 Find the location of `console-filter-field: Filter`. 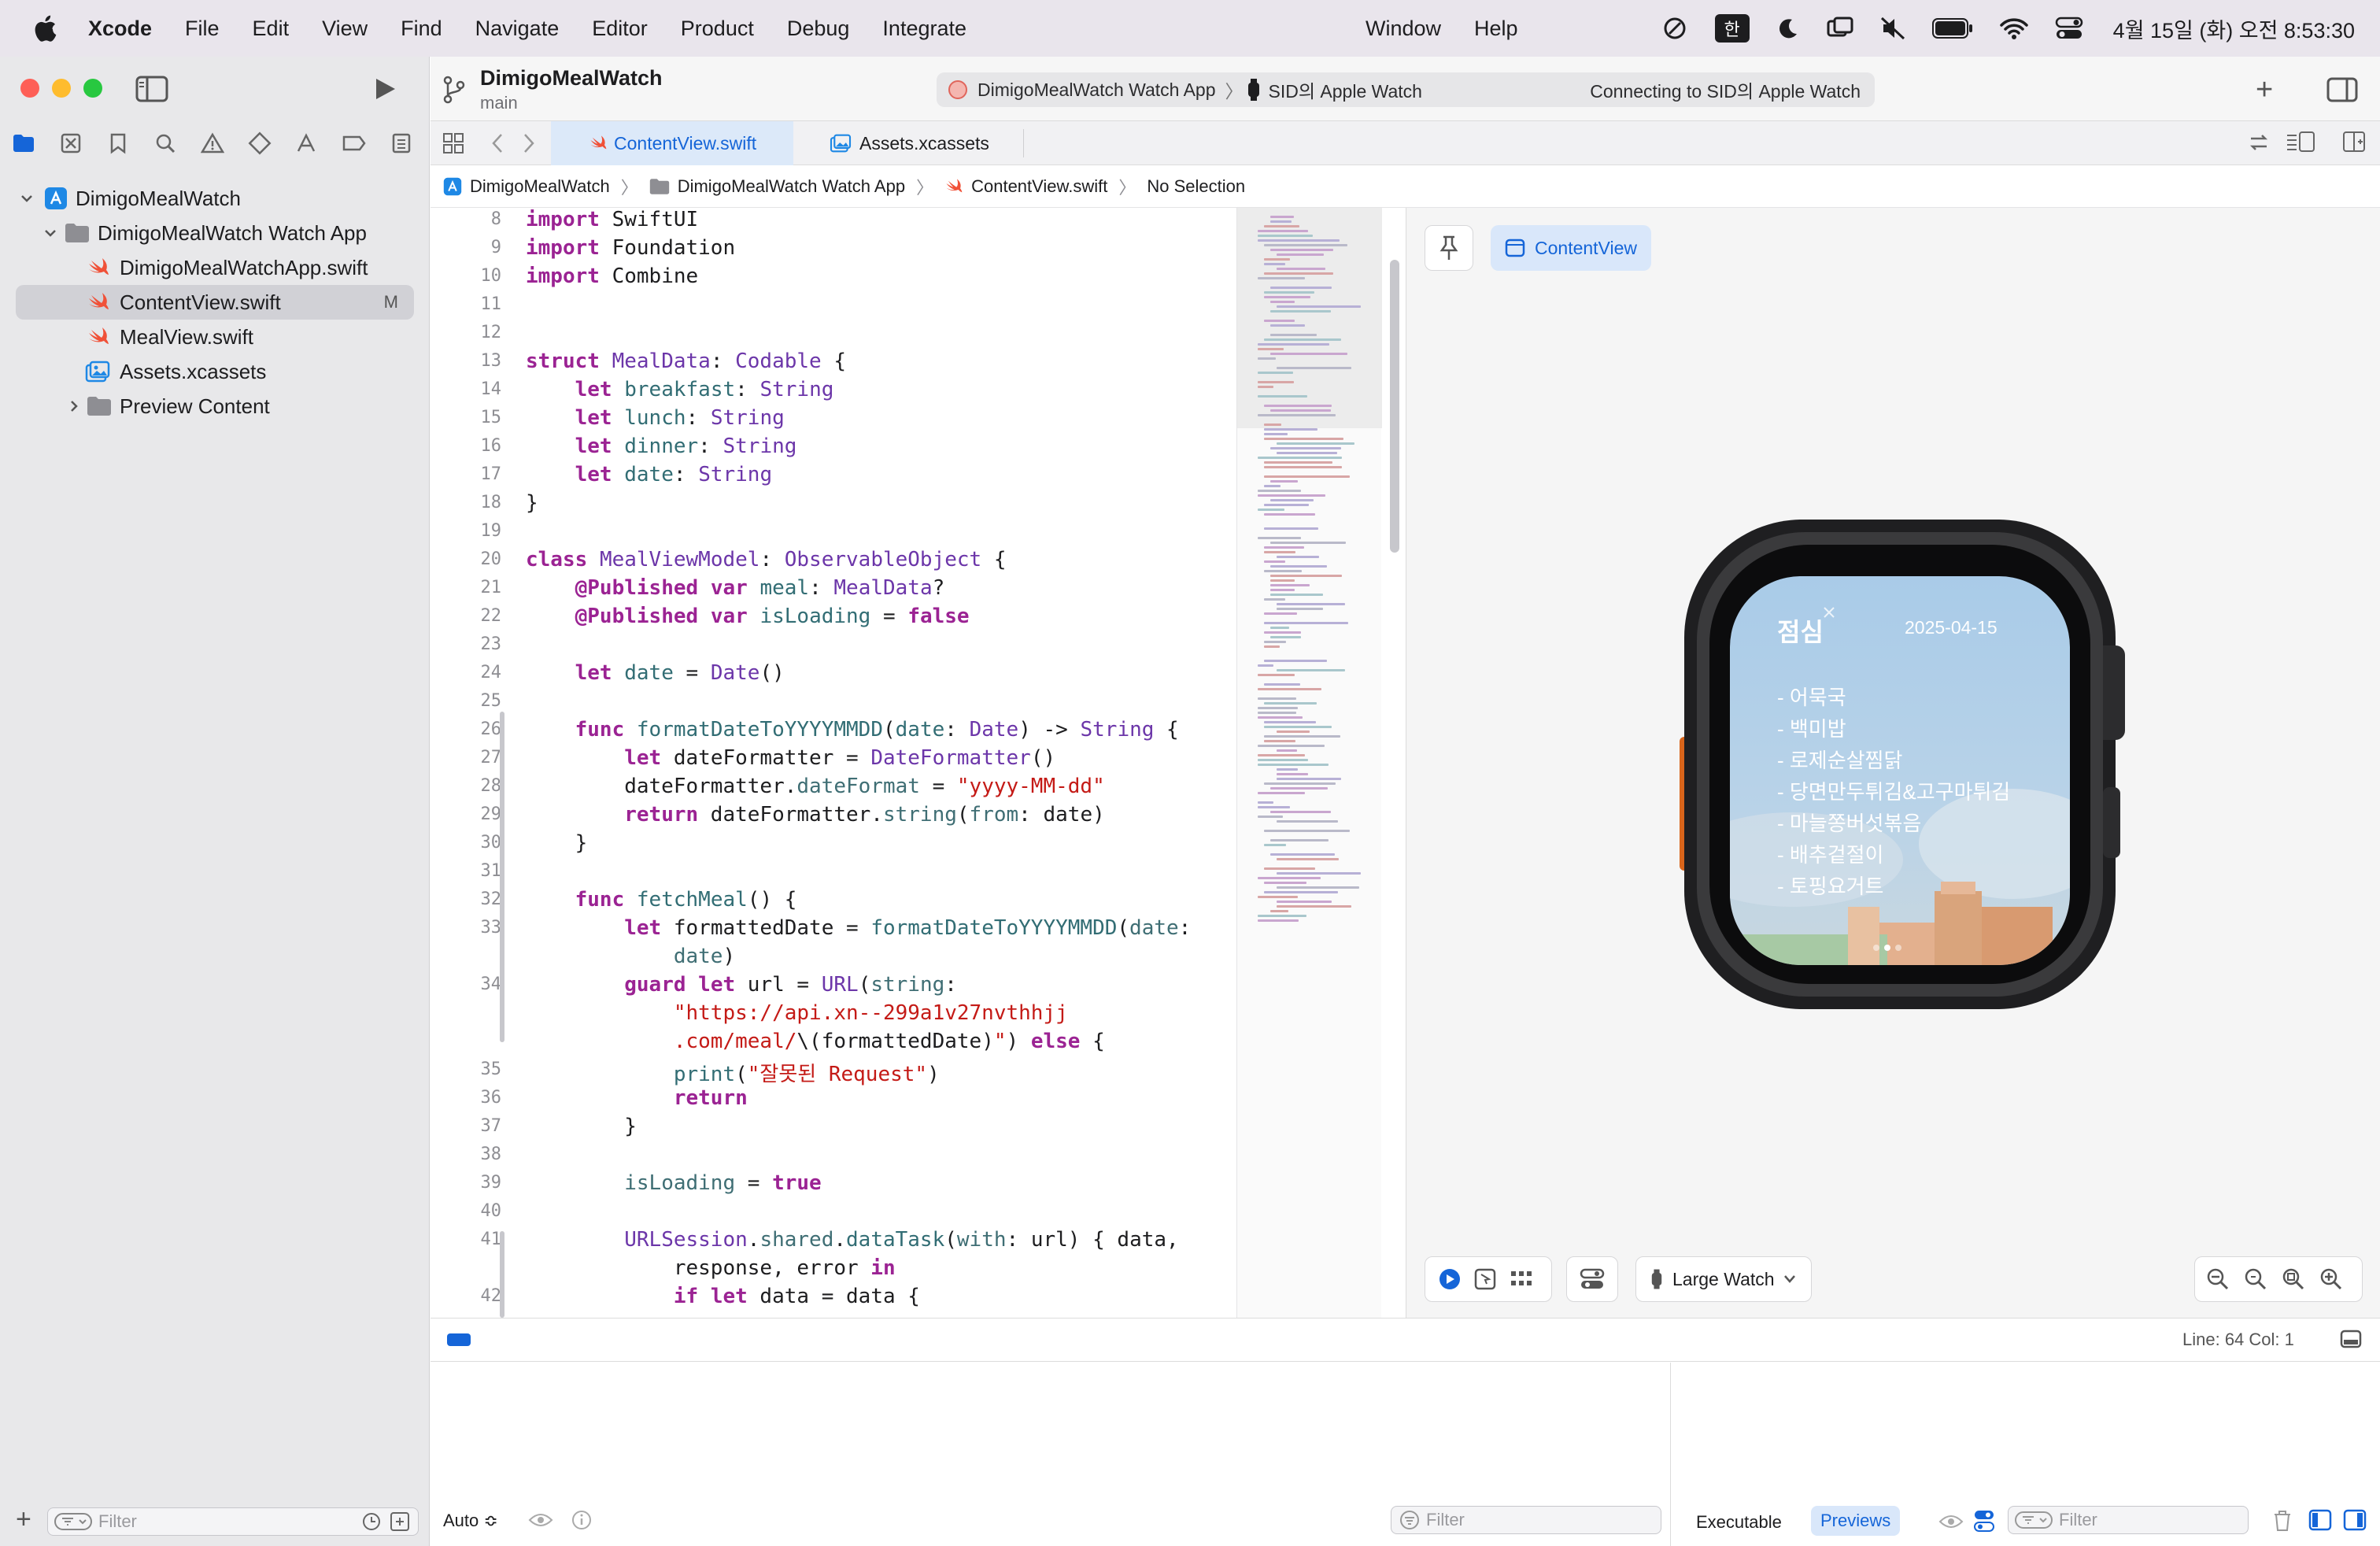

console-filter-field: Filter is located at coordinates (2128, 1520).